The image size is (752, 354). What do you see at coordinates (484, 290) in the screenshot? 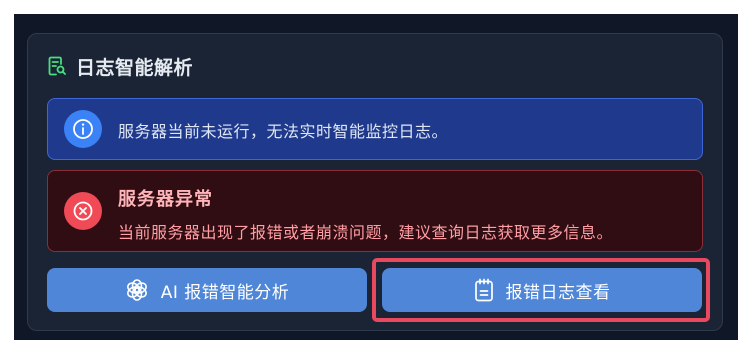
I see `notepad-icon` at bounding box center [484, 290].